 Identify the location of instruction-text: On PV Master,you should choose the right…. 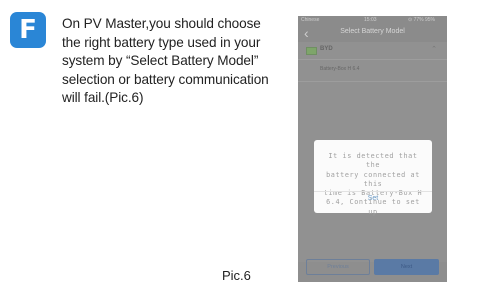
(167, 61).